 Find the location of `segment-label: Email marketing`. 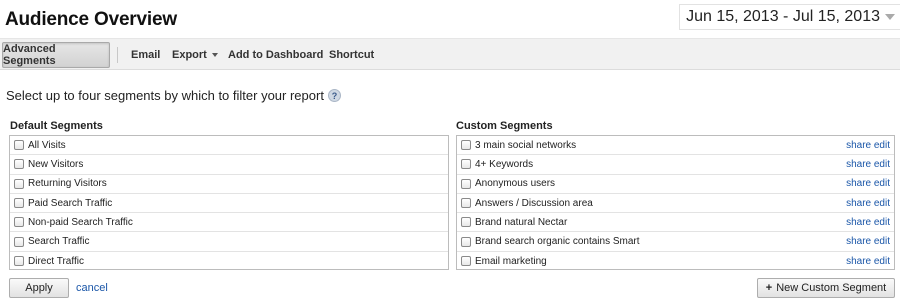

segment-label: Email marketing is located at coordinates (511, 261).